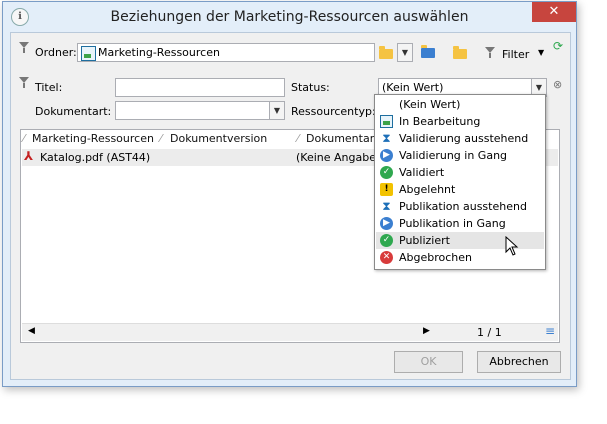 The image size is (607, 424). I want to click on list-item: (Kein Wert), so click(460, 104).